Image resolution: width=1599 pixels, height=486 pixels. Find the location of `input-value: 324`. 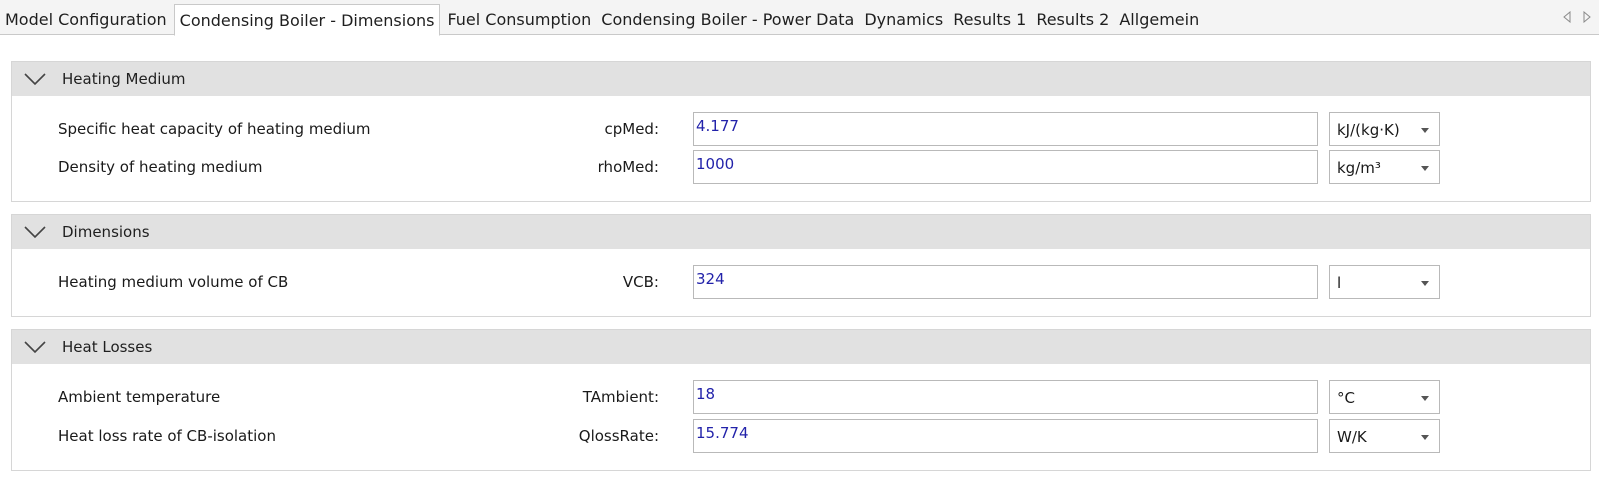

input-value: 324 is located at coordinates (710, 279).